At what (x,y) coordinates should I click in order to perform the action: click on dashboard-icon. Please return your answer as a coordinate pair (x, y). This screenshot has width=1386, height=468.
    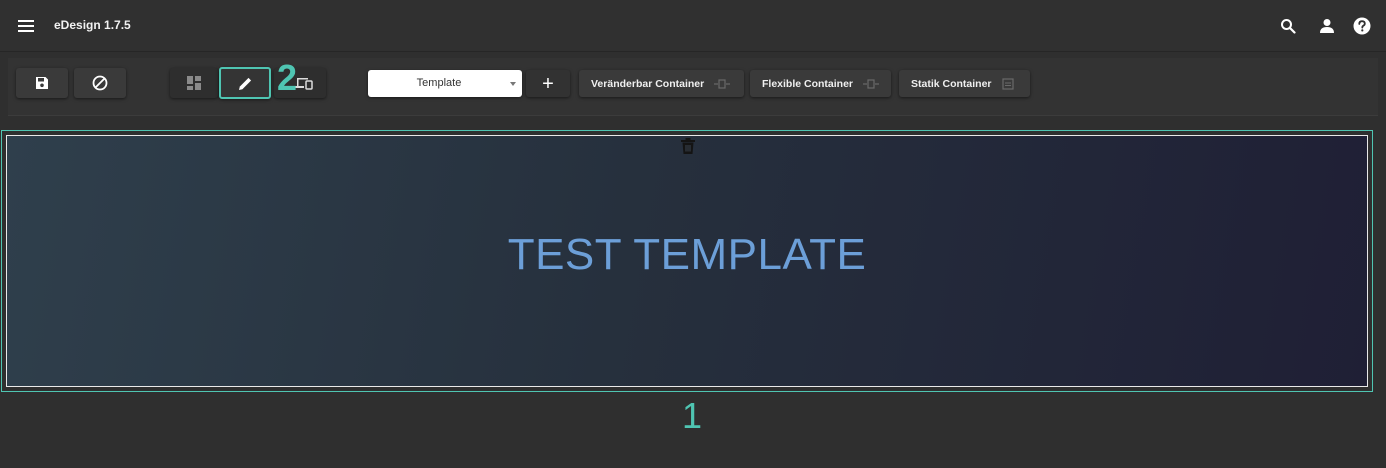
    Looking at the image, I should click on (194, 83).